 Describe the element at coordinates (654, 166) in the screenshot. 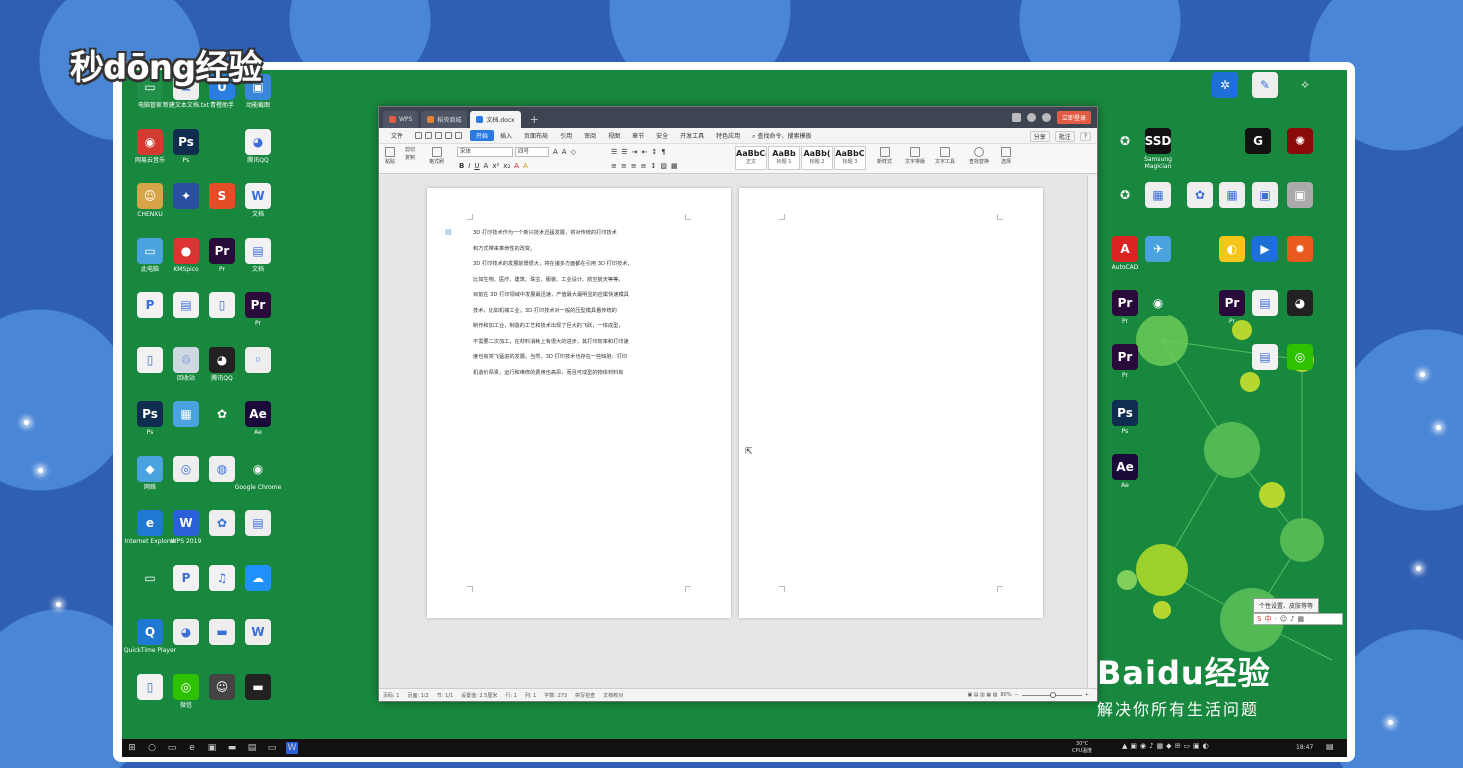

I see `line-spacing-icon: ↕` at that location.